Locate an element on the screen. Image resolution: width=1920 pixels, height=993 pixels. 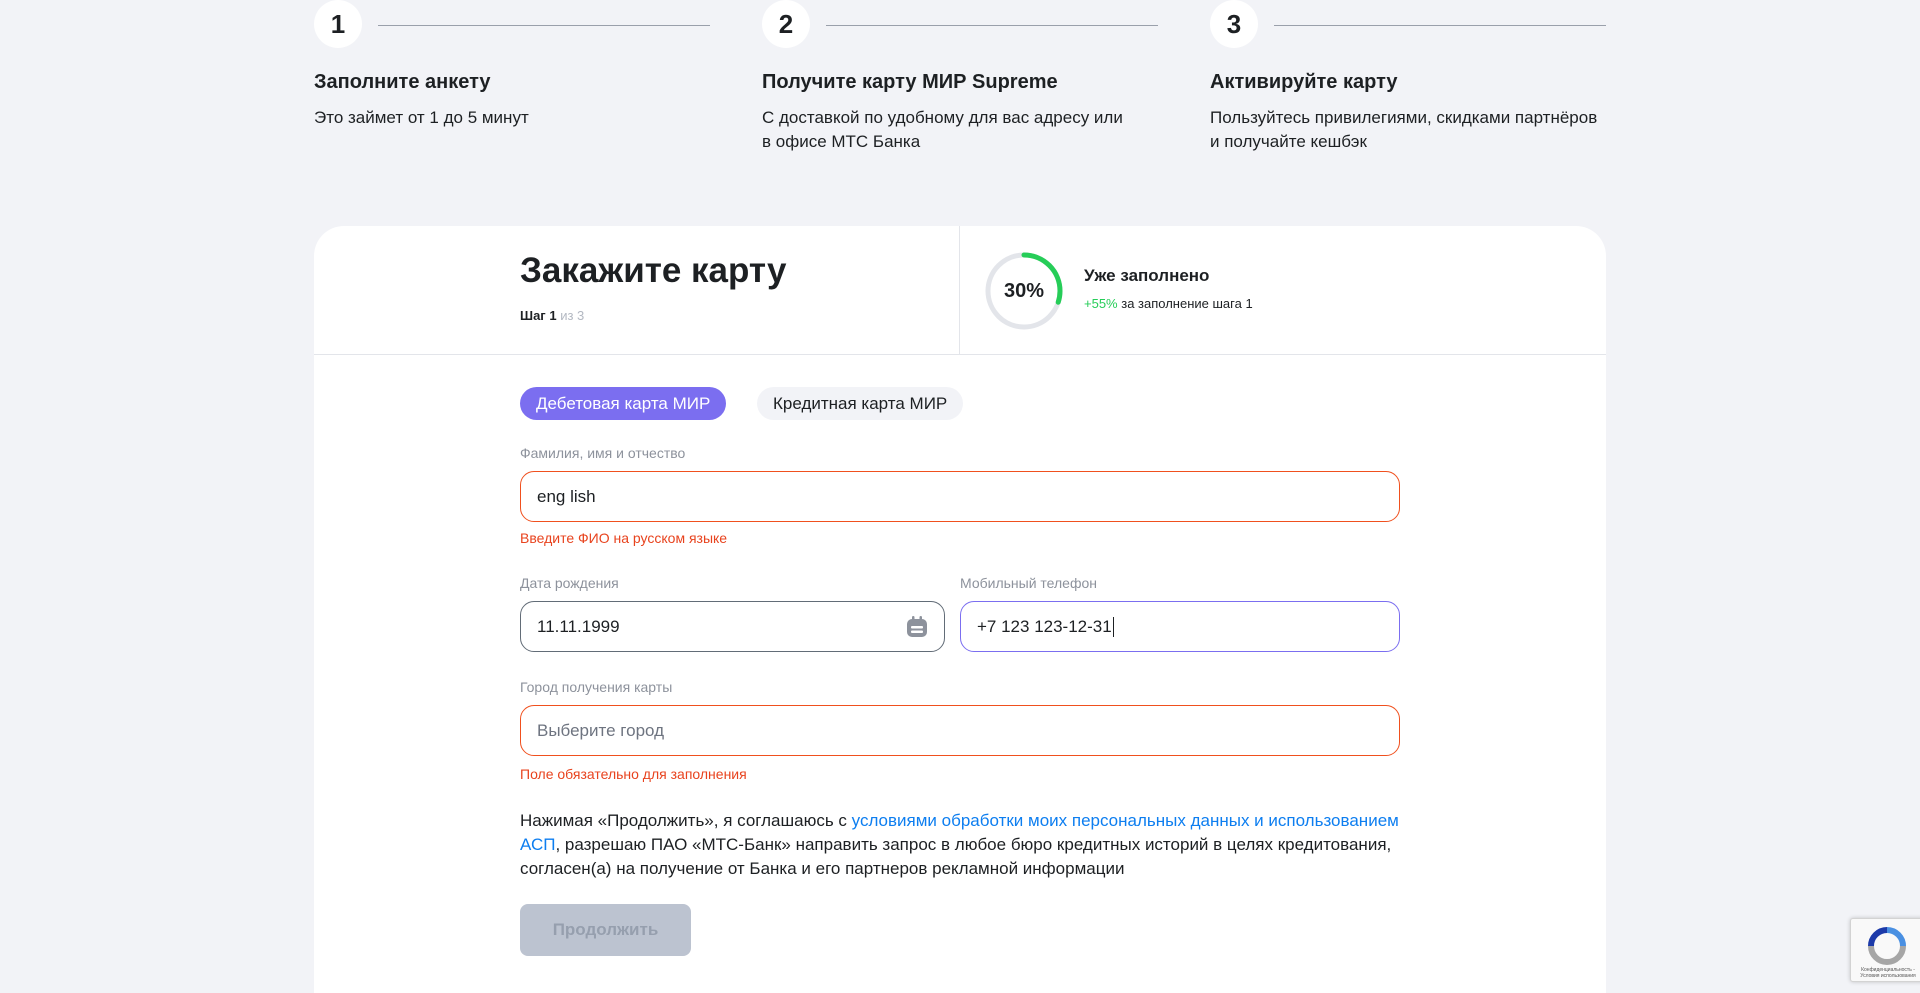
progress-title: Уже заполнено is located at coordinates (1147, 275).